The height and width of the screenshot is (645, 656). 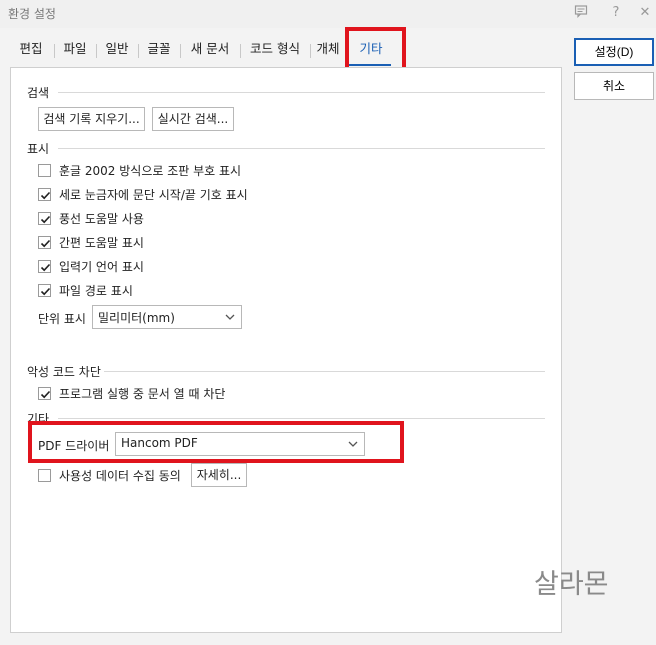 What do you see at coordinates (159, 51) in the screenshot?
I see `tab-font: 글꼴` at bounding box center [159, 51].